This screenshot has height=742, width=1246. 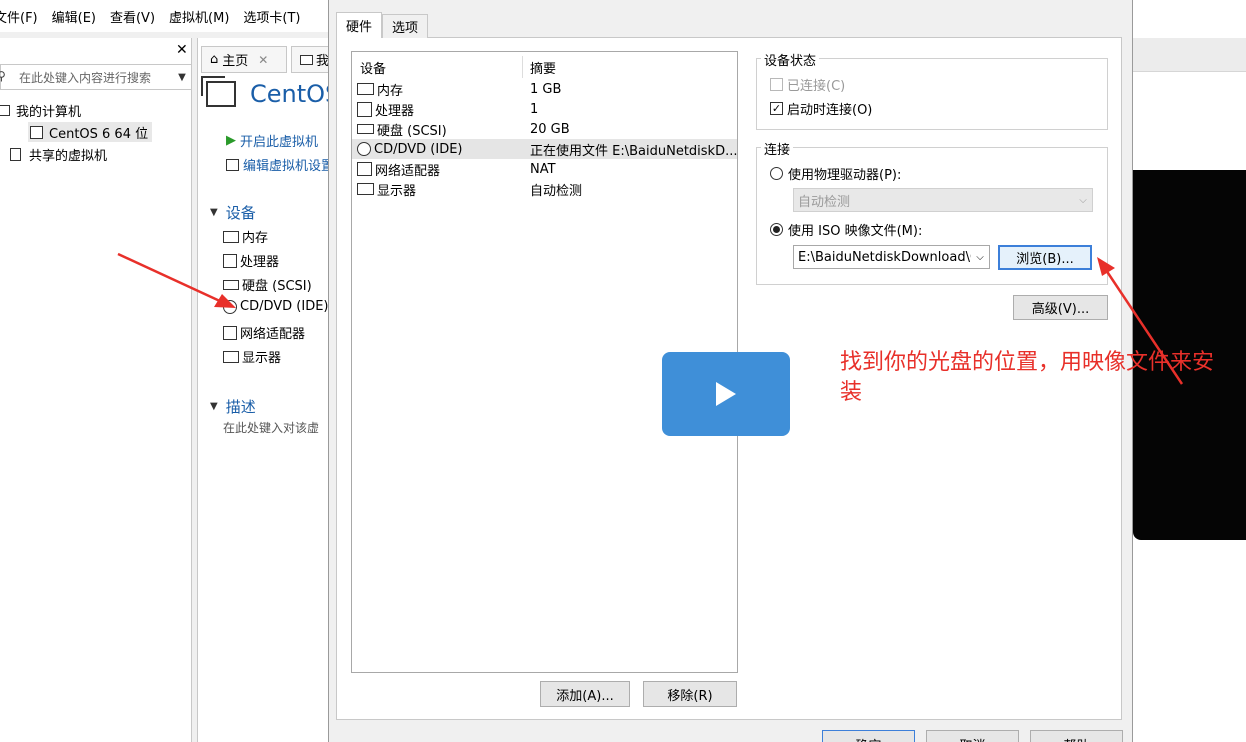 I want to click on arrowhead-icon, so click(x=1106, y=266).